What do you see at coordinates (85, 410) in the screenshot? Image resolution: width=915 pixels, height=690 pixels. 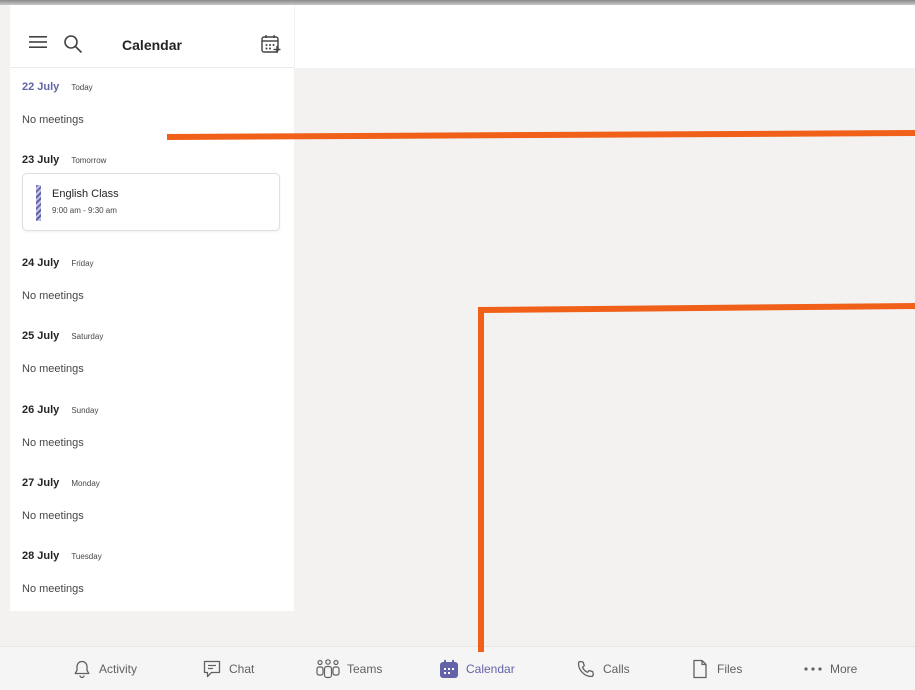 I see `day-label: Sunday` at bounding box center [85, 410].